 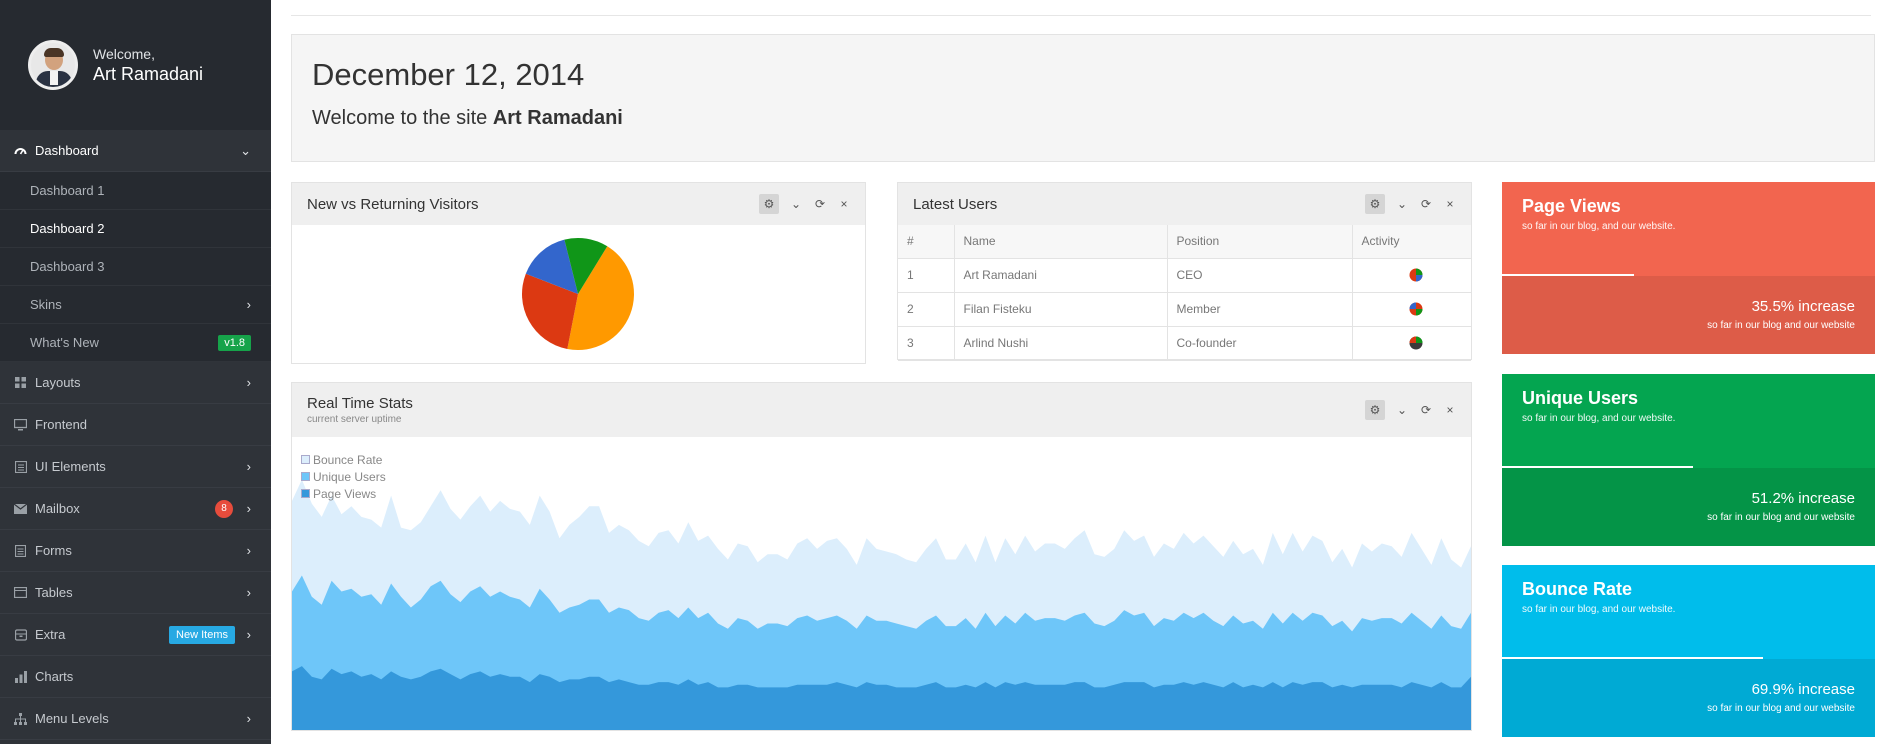 What do you see at coordinates (557, 118) in the screenshot?
I see `welcome-name: Art Ramadani` at bounding box center [557, 118].